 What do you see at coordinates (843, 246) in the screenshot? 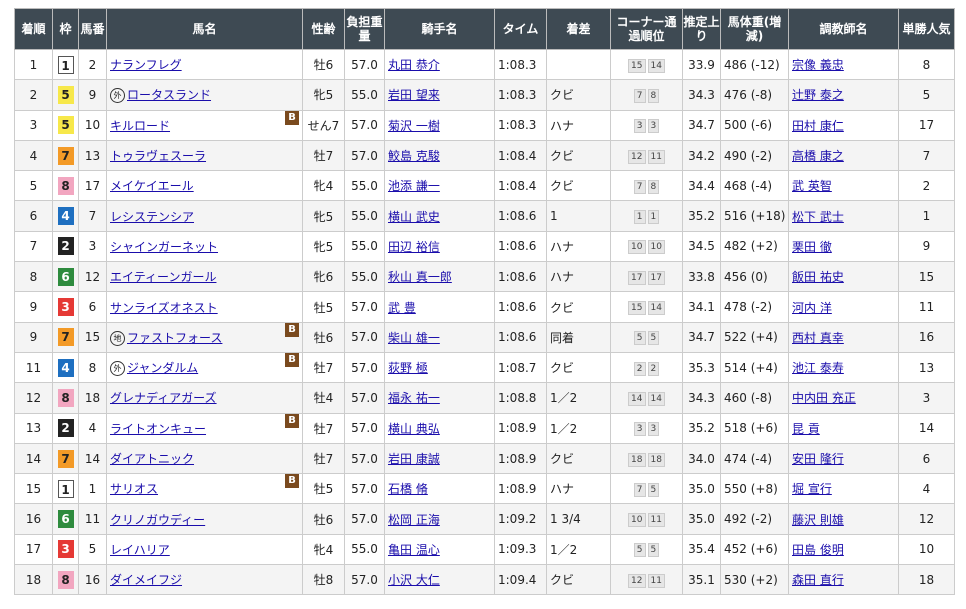
I see `trainer-cell: 栗田 徹` at bounding box center [843, 246].